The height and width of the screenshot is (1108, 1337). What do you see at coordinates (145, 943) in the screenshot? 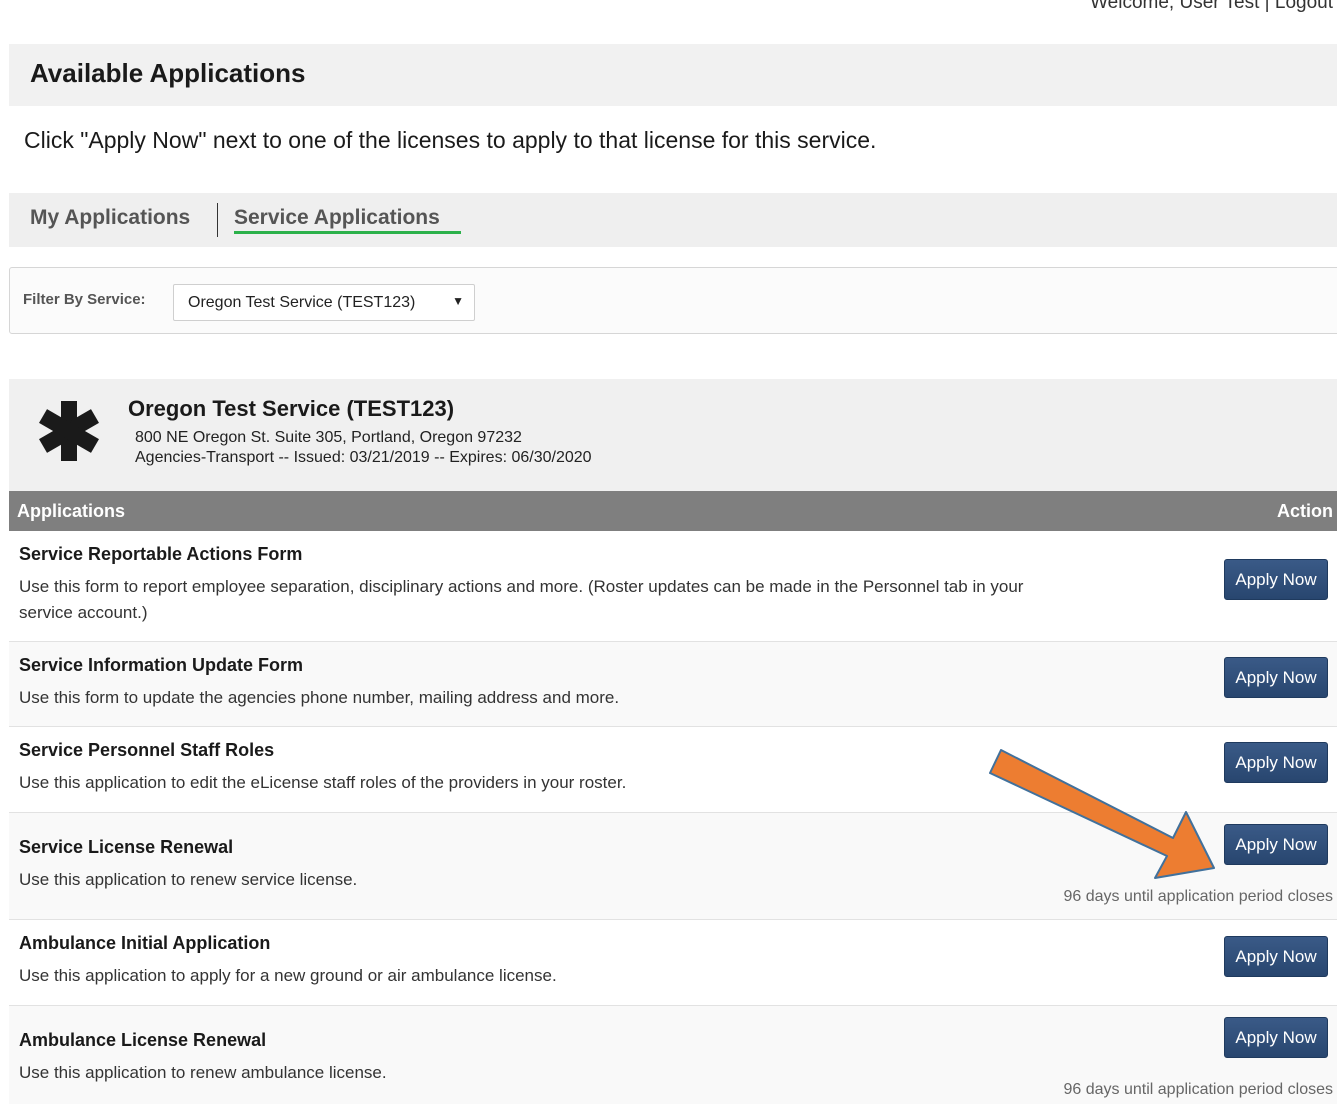
I see `application-title: Ambulance Initial Application` at bounding box center [145, 943].